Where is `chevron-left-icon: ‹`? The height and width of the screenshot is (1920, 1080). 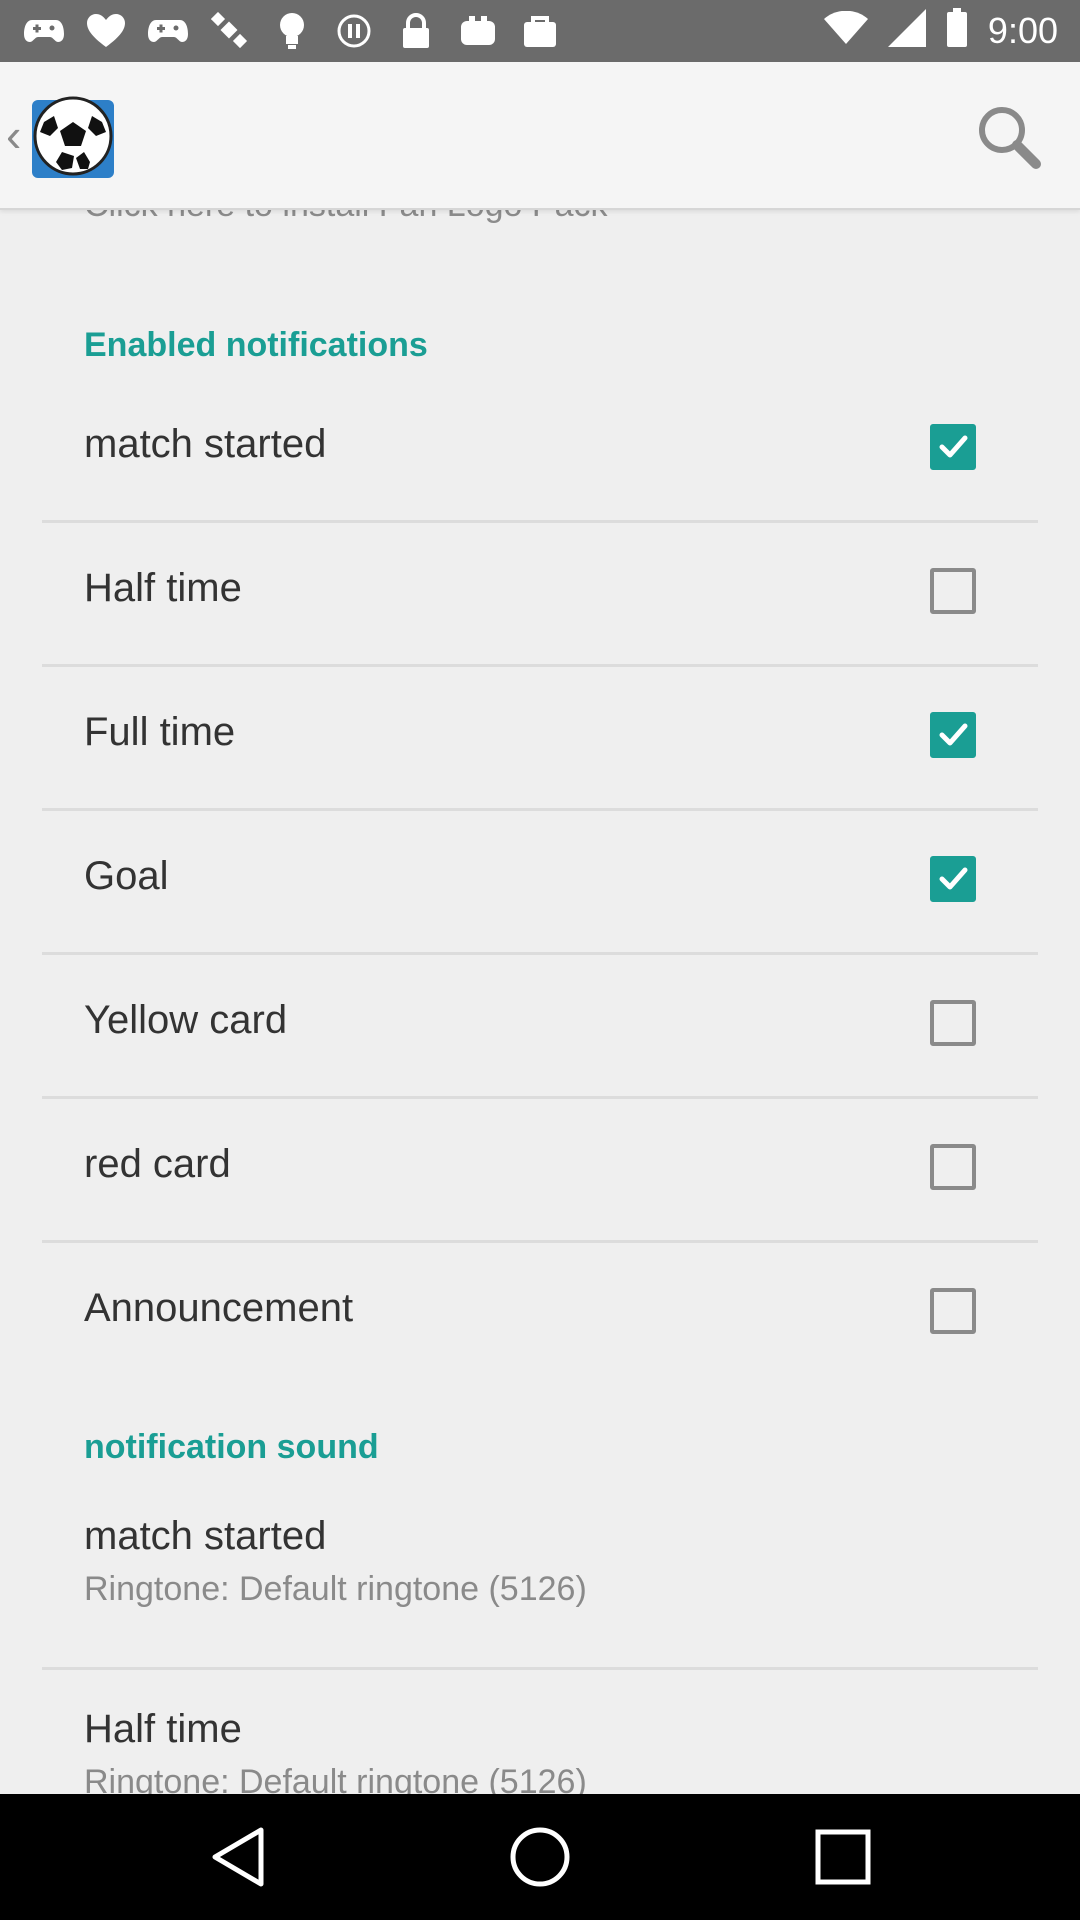 chevron-left-icon: ‹ is located at coordinates (13, 135).